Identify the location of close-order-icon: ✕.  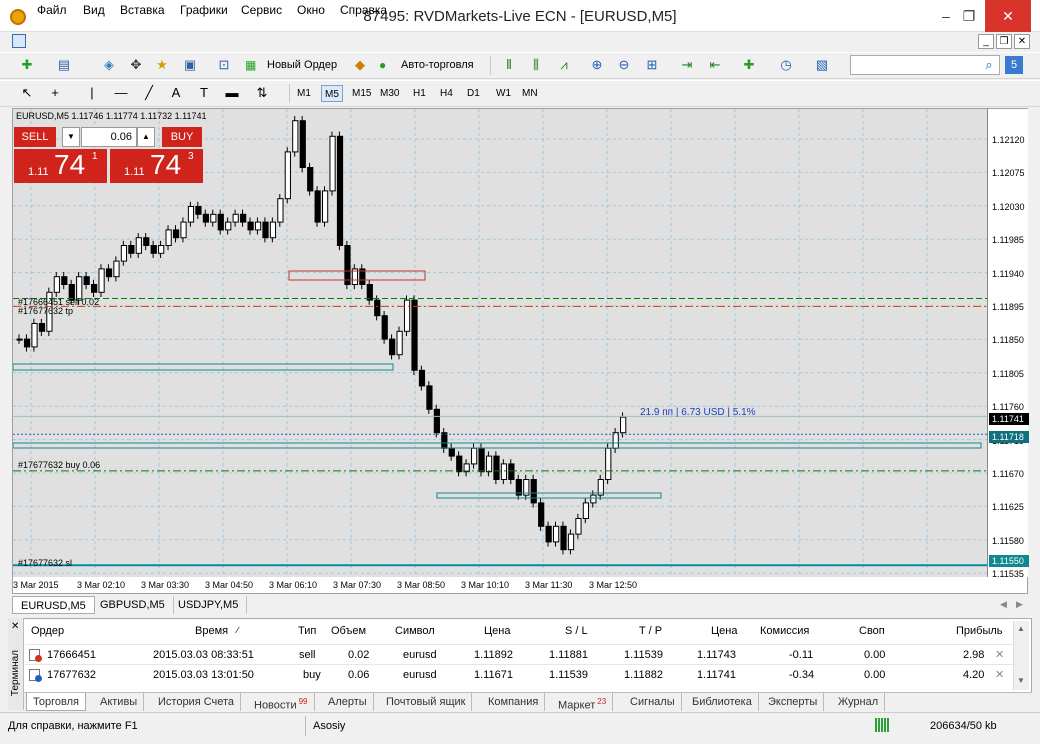
(999, 675).